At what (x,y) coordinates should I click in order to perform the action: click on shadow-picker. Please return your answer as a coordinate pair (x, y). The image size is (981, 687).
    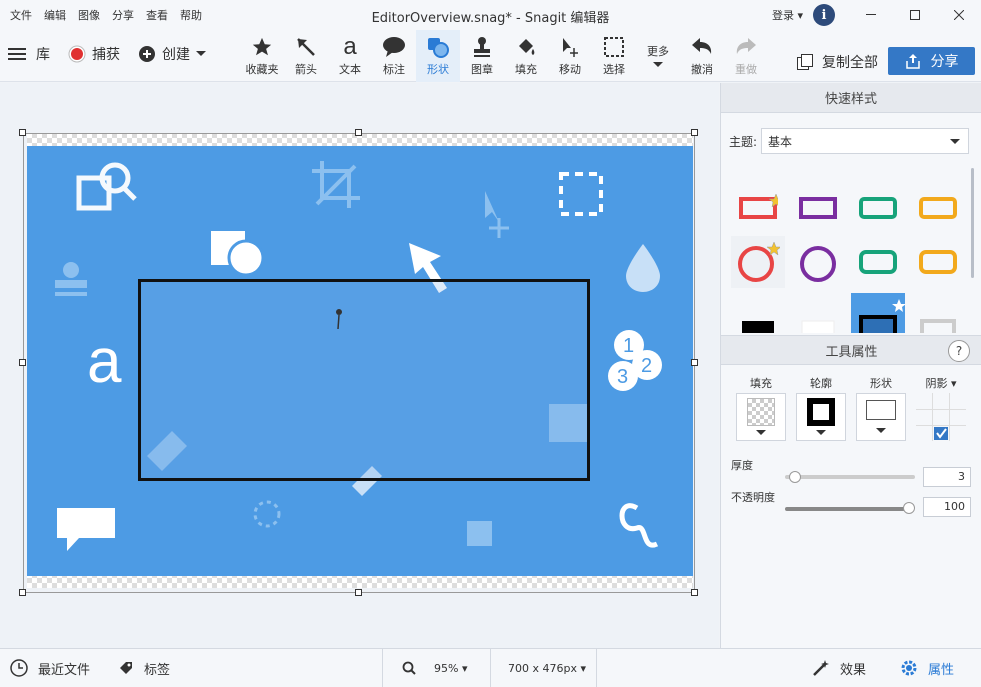
    Looking at the image, I should click on (941, 417).